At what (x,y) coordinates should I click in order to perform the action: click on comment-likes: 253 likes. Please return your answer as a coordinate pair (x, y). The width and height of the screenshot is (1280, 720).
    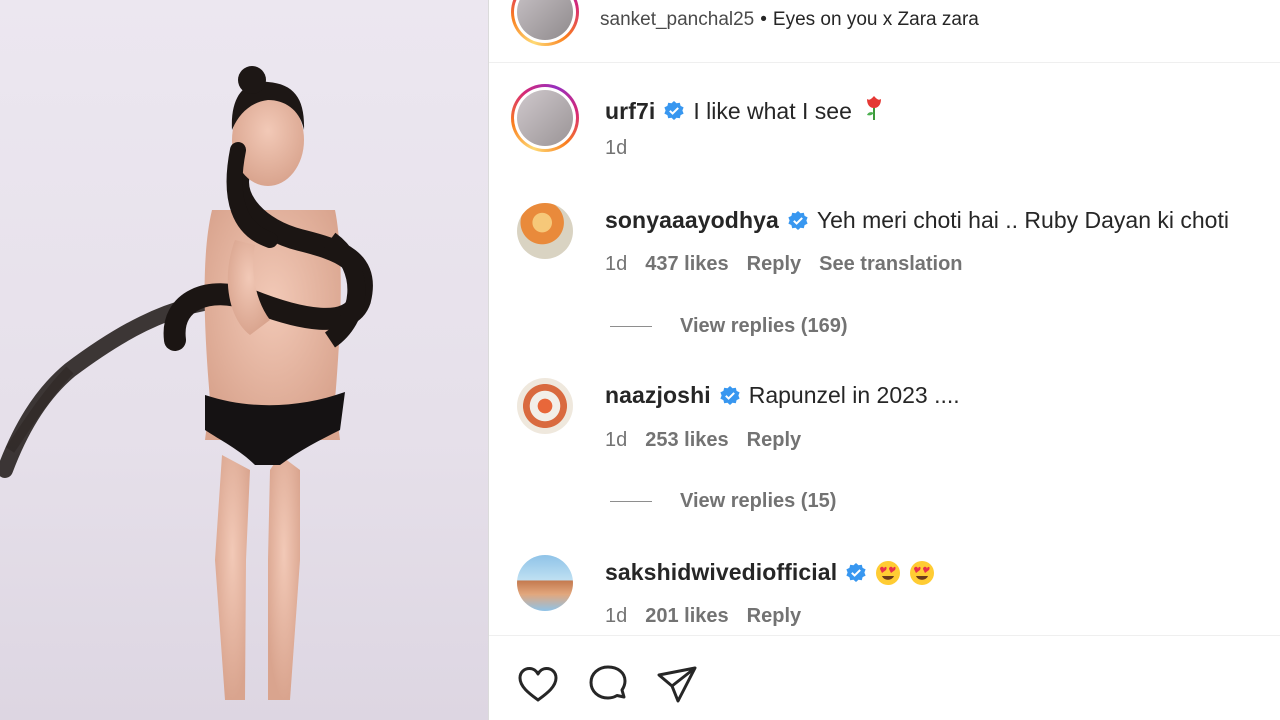
    Looking at the image, I should click on (686, 440).